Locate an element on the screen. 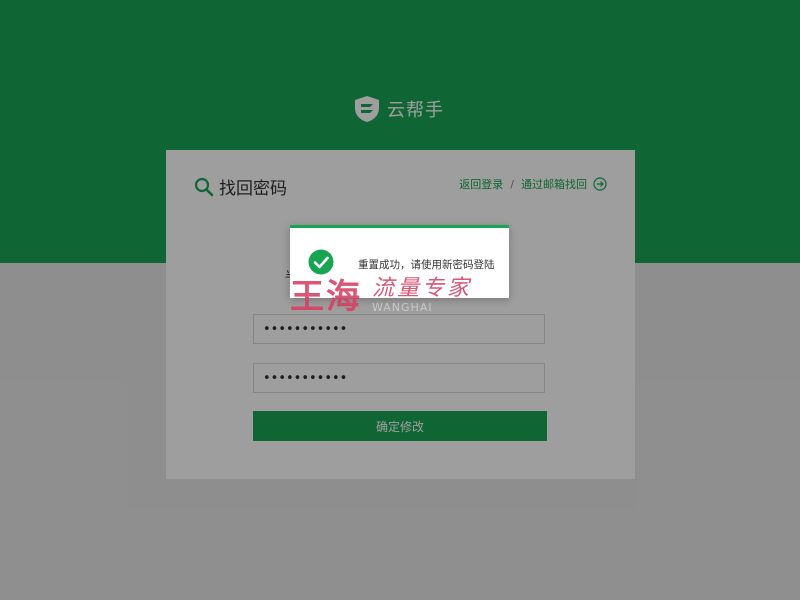  success-message: 重置成功，请使用新密码登陆 is located at coordinates (426, 265).